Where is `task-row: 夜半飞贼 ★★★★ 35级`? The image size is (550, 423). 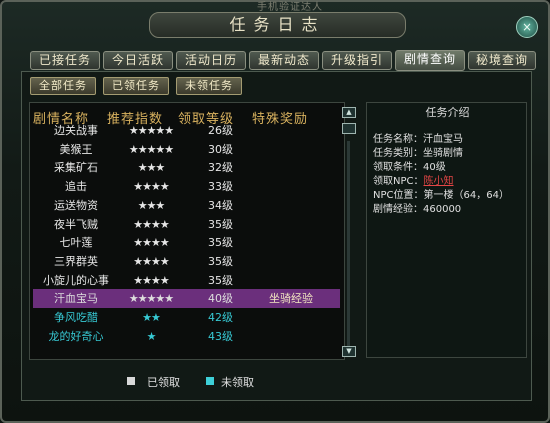 task-row: 夜半飞贼 ★★★★ 35级 is located at coordinates (186, 224).